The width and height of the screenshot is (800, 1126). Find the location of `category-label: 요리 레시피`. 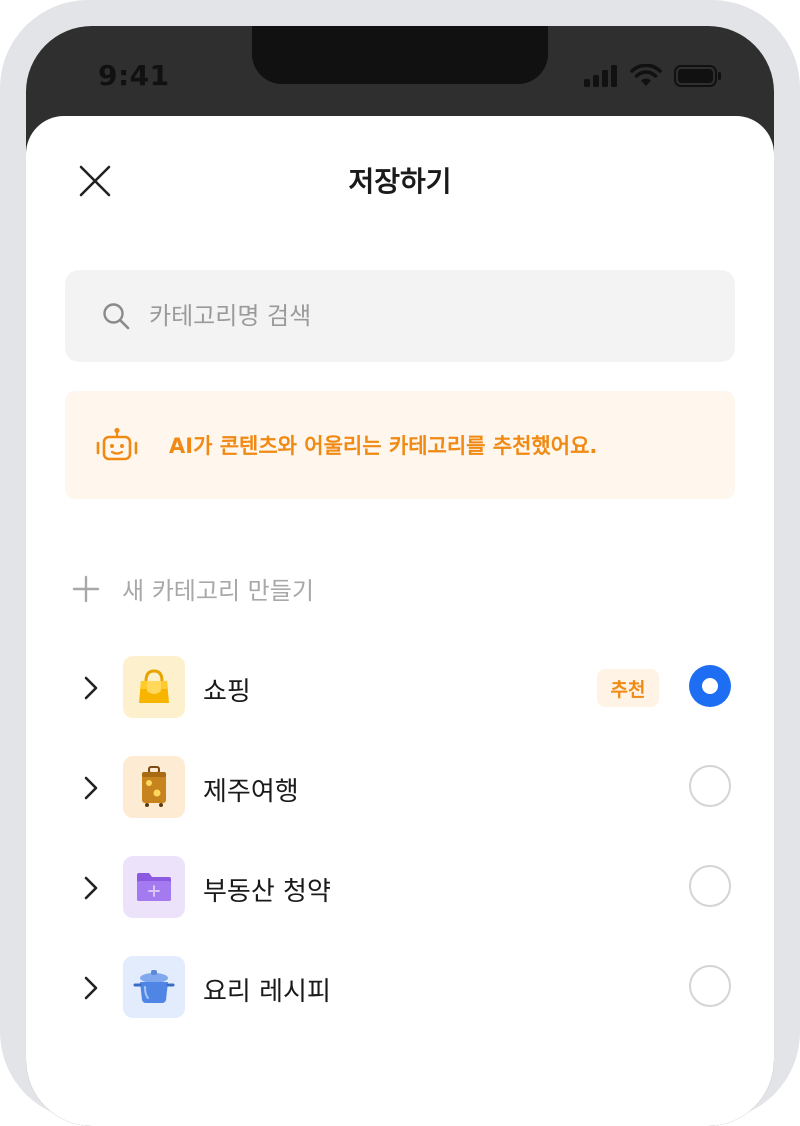

category-label: 요리 레시피 is located at coordinates (267, 992).